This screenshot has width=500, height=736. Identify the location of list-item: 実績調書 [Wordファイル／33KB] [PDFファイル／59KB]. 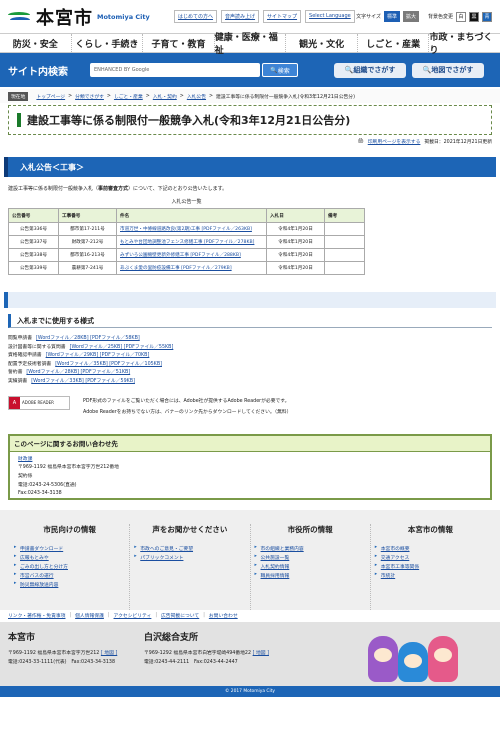
(250, 381).